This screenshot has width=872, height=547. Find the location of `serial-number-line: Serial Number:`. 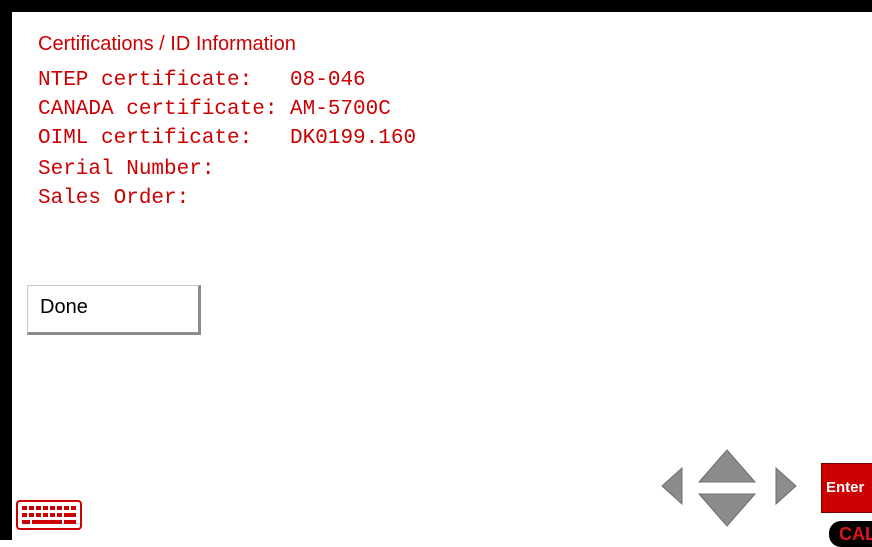

serial-number-line: Serial Number: is located at coordinates (126, 169).